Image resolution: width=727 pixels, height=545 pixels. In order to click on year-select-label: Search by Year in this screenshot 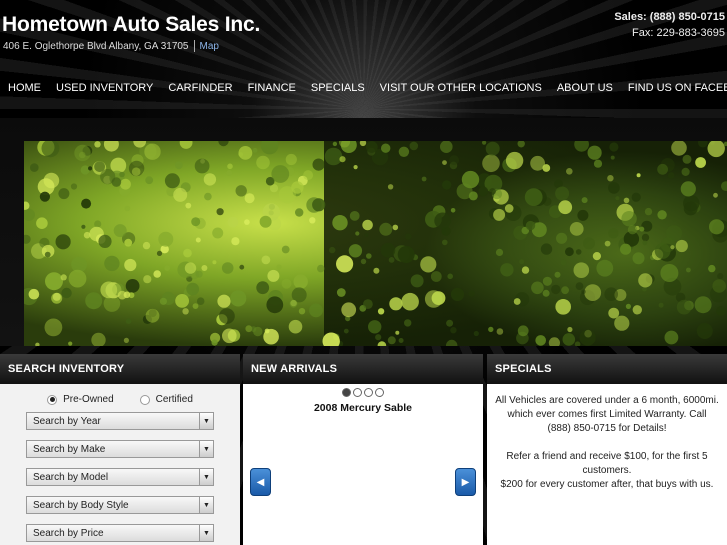, I will do `click(67, 421)`.